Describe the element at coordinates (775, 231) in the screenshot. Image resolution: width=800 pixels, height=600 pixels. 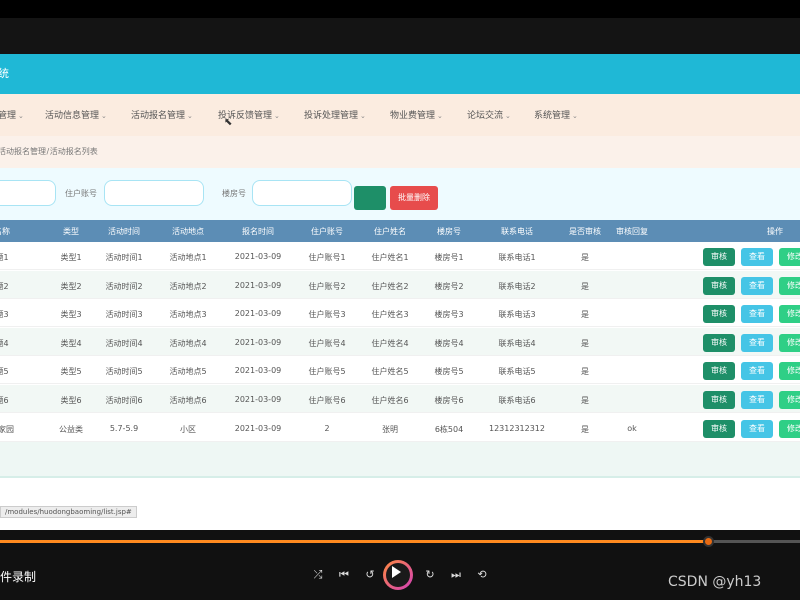
I see `th-actions: 操作` at that location.